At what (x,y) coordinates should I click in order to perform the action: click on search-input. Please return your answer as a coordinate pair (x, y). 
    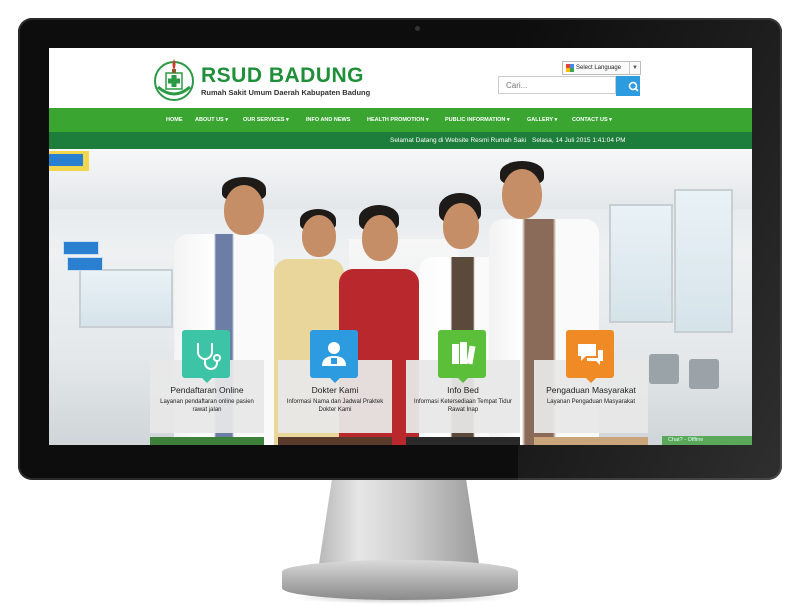
    Looking at the image, I should click on (557, 85).